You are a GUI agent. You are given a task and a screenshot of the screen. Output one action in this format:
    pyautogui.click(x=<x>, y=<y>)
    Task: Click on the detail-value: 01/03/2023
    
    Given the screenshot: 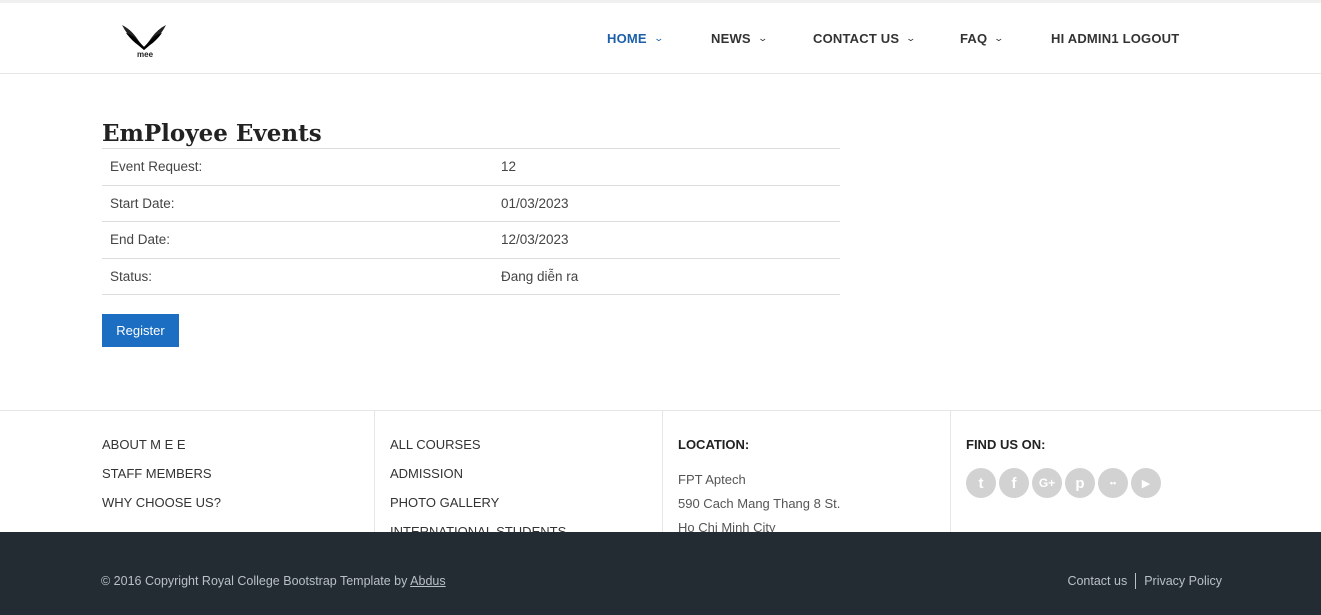 What is the action you would take?
    pyautogui.click(x=535, y=203)
    